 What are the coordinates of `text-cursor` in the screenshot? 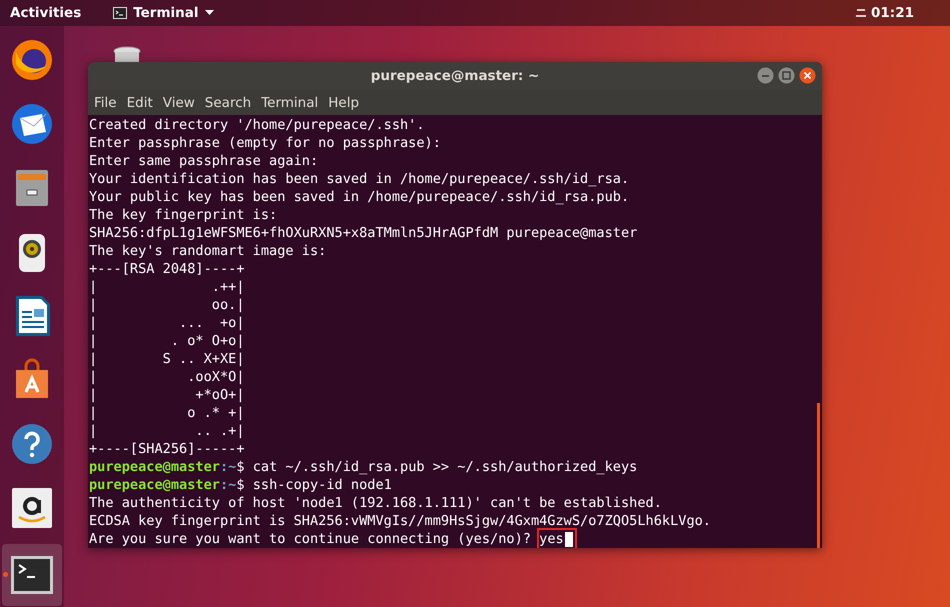 It's located at (568, 539).